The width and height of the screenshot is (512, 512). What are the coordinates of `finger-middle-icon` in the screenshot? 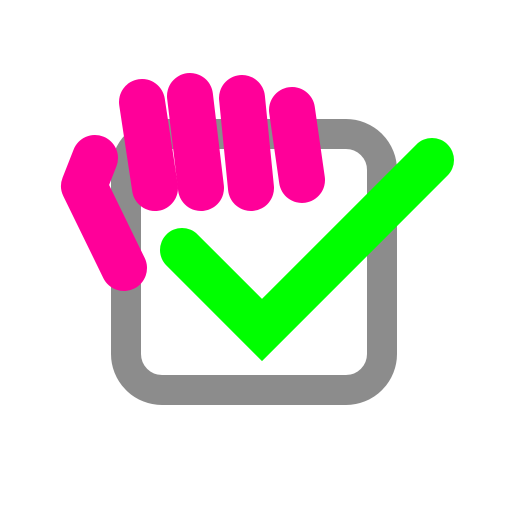 It's located at (195, 142).